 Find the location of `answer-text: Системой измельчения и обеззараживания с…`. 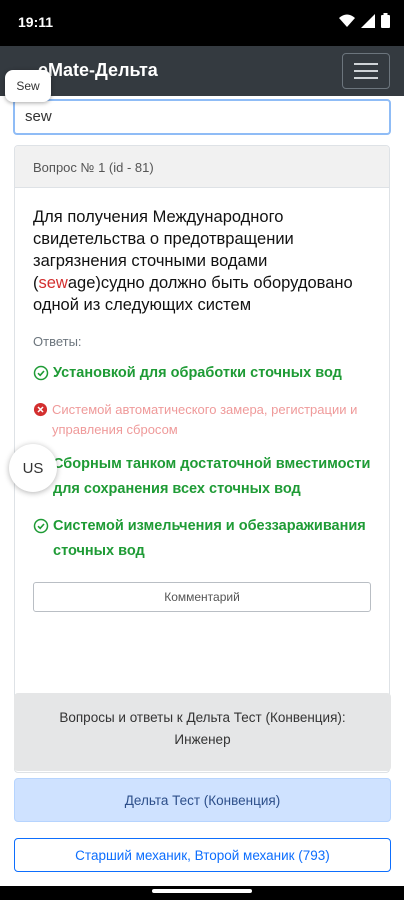

answer-text: Системой измельчения и обеззараживания с… is located at coordinates (209, 538).